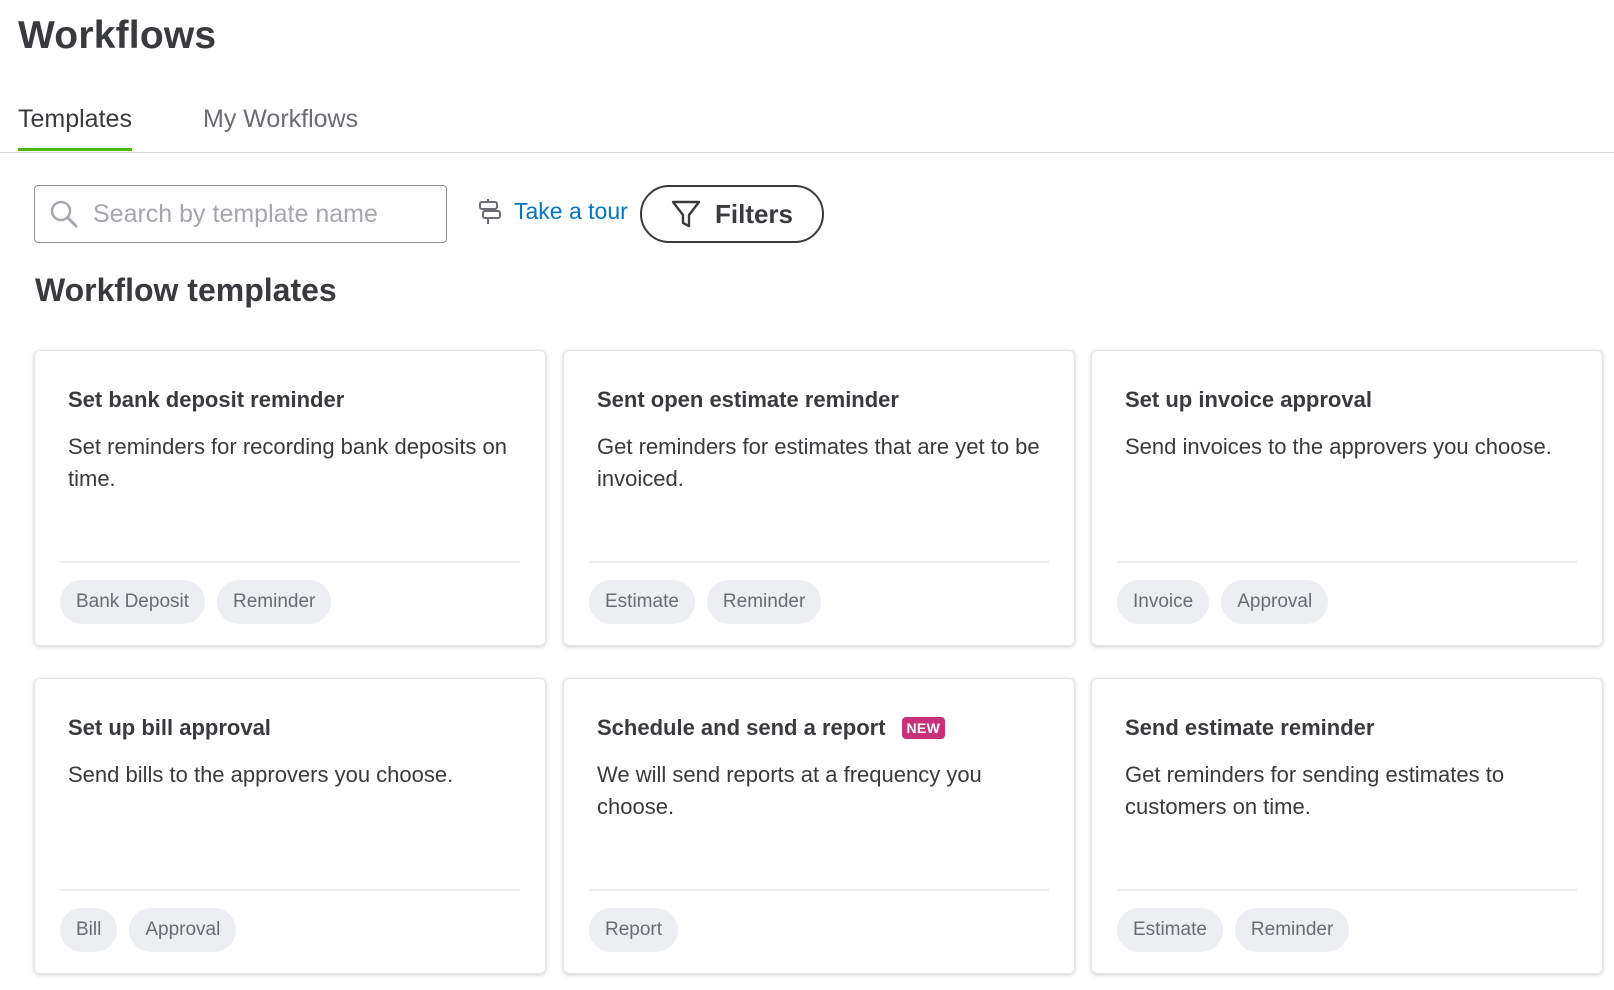 This screenshot has height=990, width=1614. Describe the element at coordinates (89, 930) in the screenshot. I see `tag: Bill` at that location.